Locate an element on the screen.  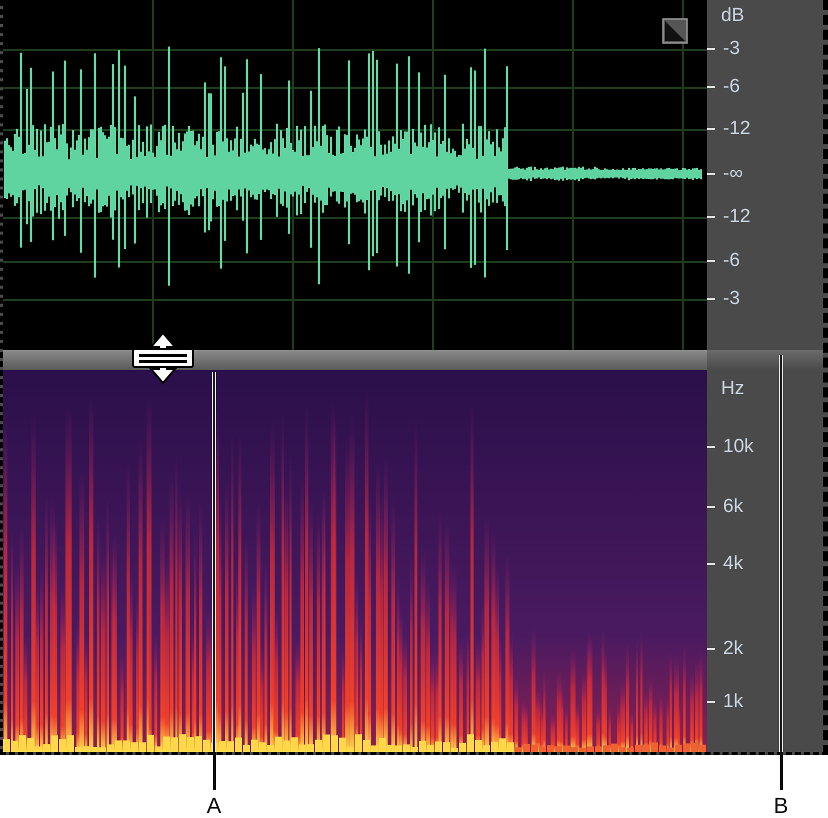
scale-label: 1k is located at coordinates (733, 702).